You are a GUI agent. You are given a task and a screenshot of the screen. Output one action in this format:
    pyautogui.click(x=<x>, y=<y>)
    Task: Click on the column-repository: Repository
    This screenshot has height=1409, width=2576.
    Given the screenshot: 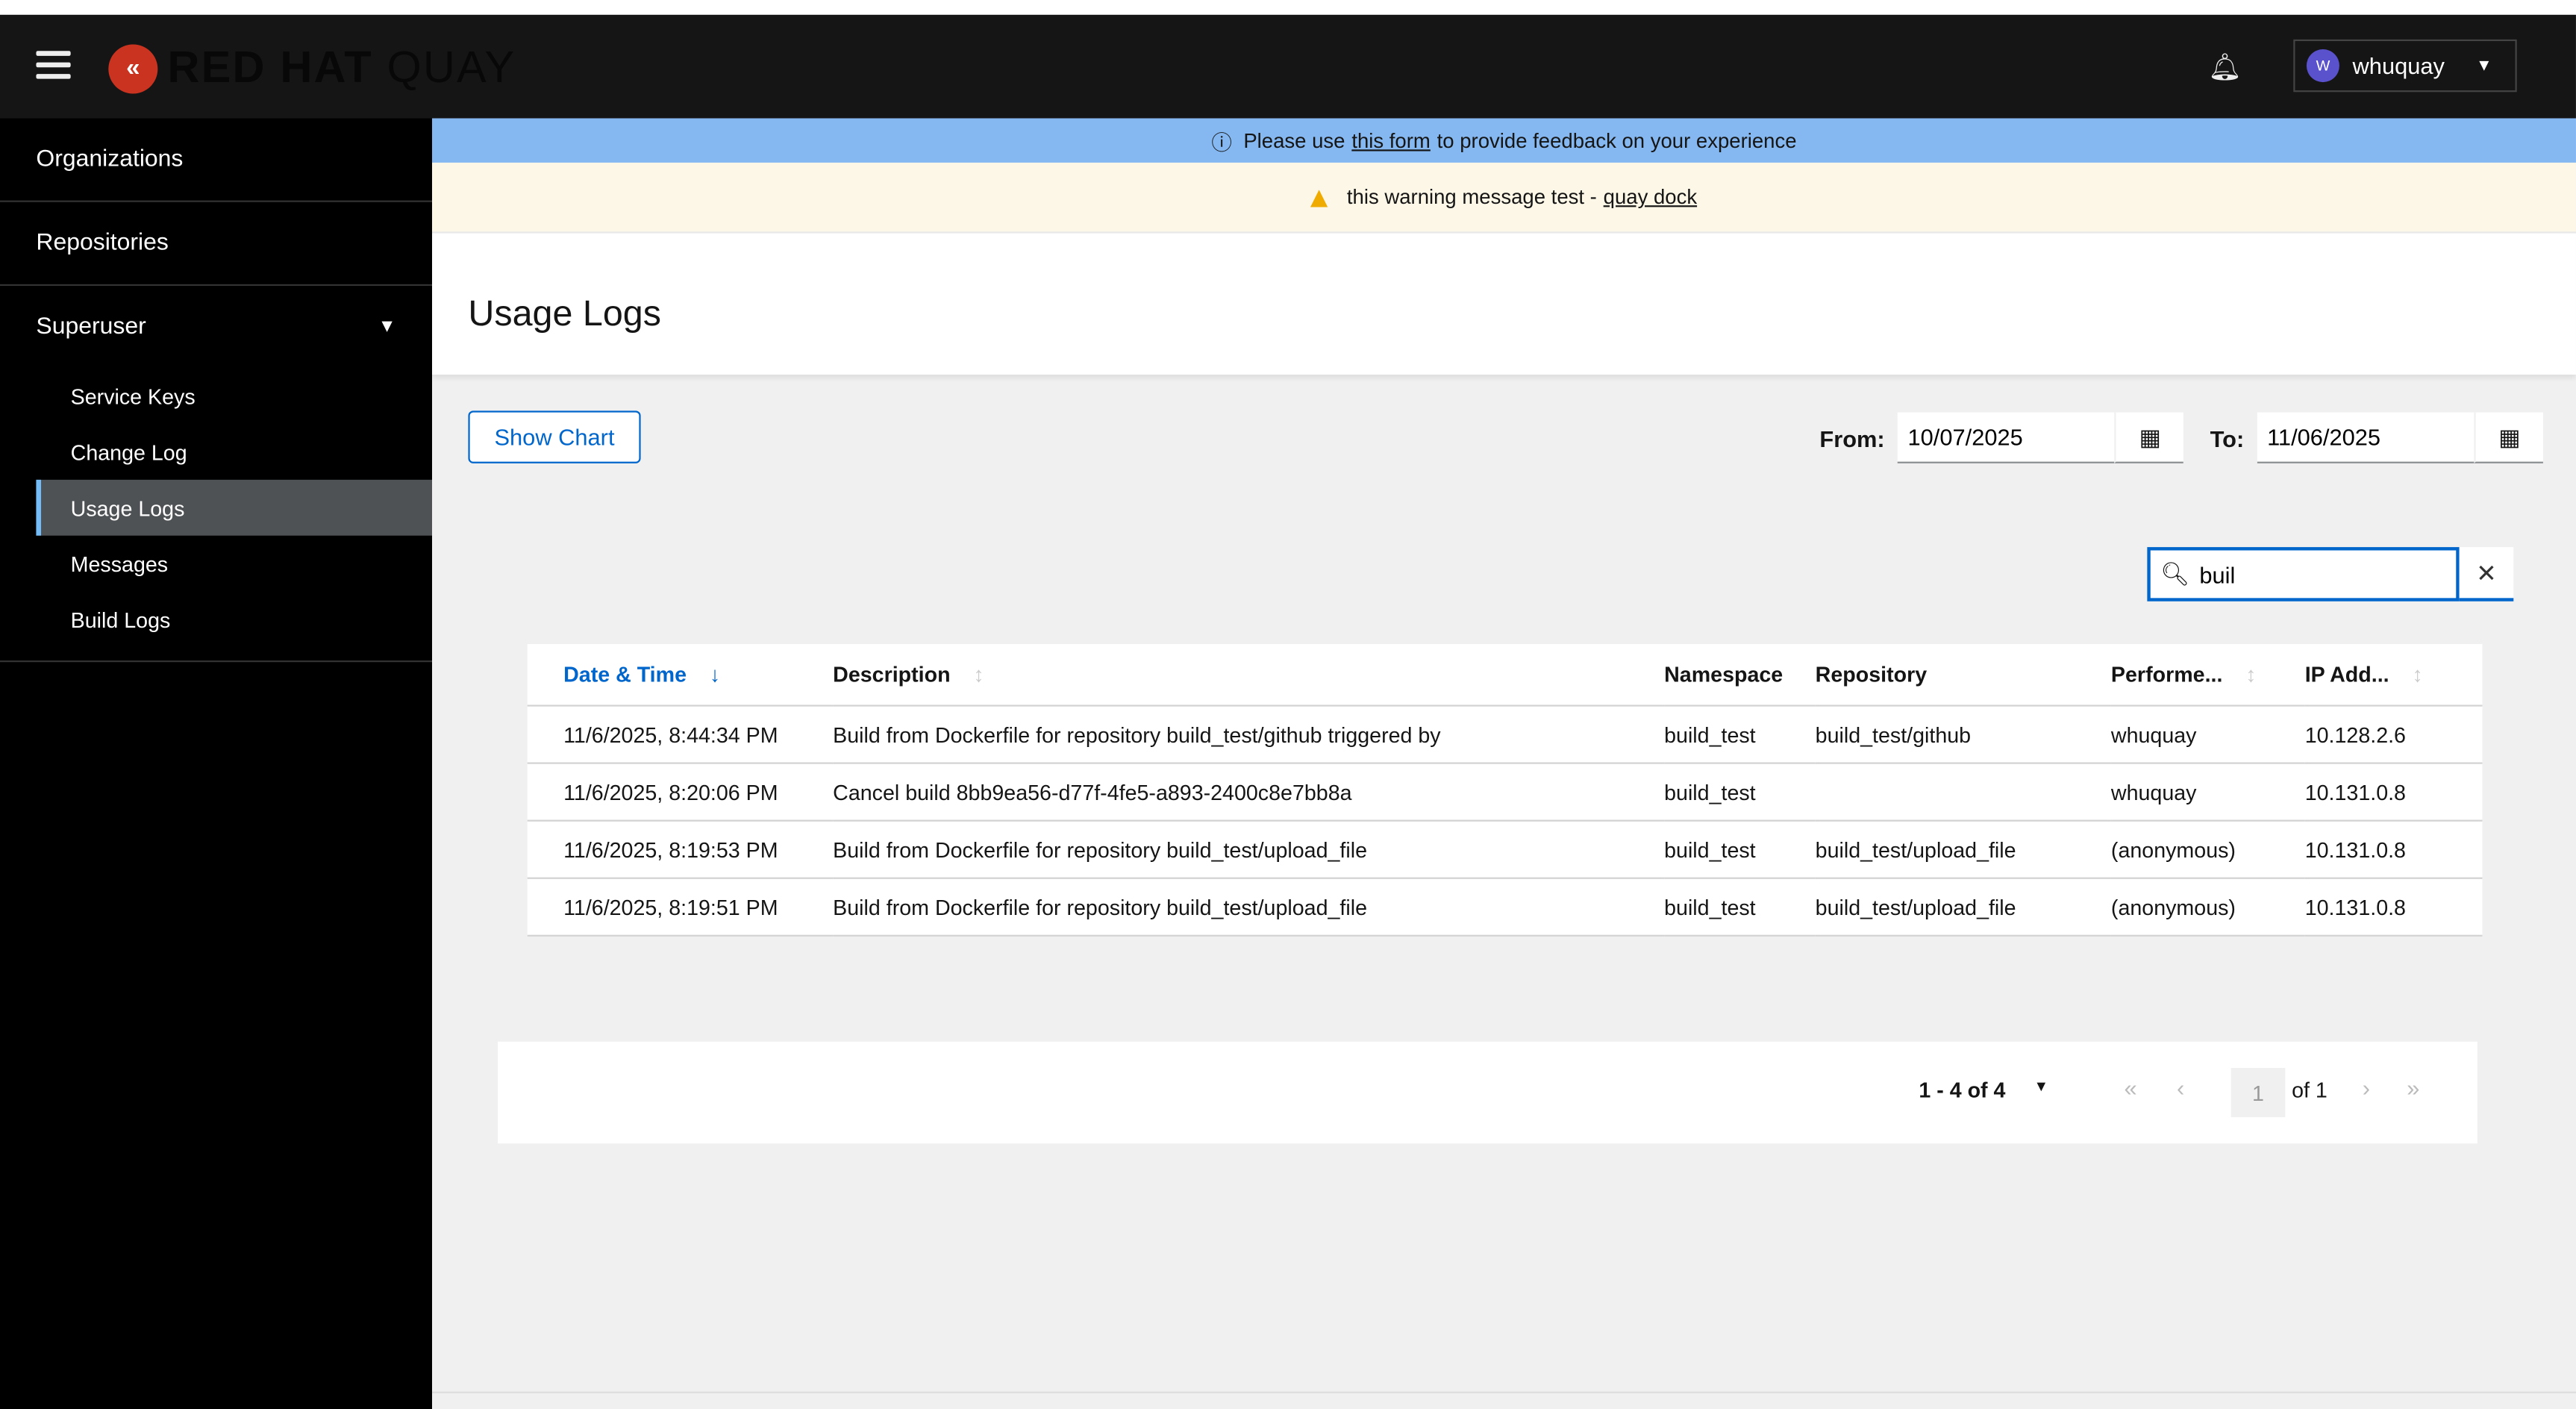 What is the action you would take?
    pyautogui.click(x=1963, y=675)
    